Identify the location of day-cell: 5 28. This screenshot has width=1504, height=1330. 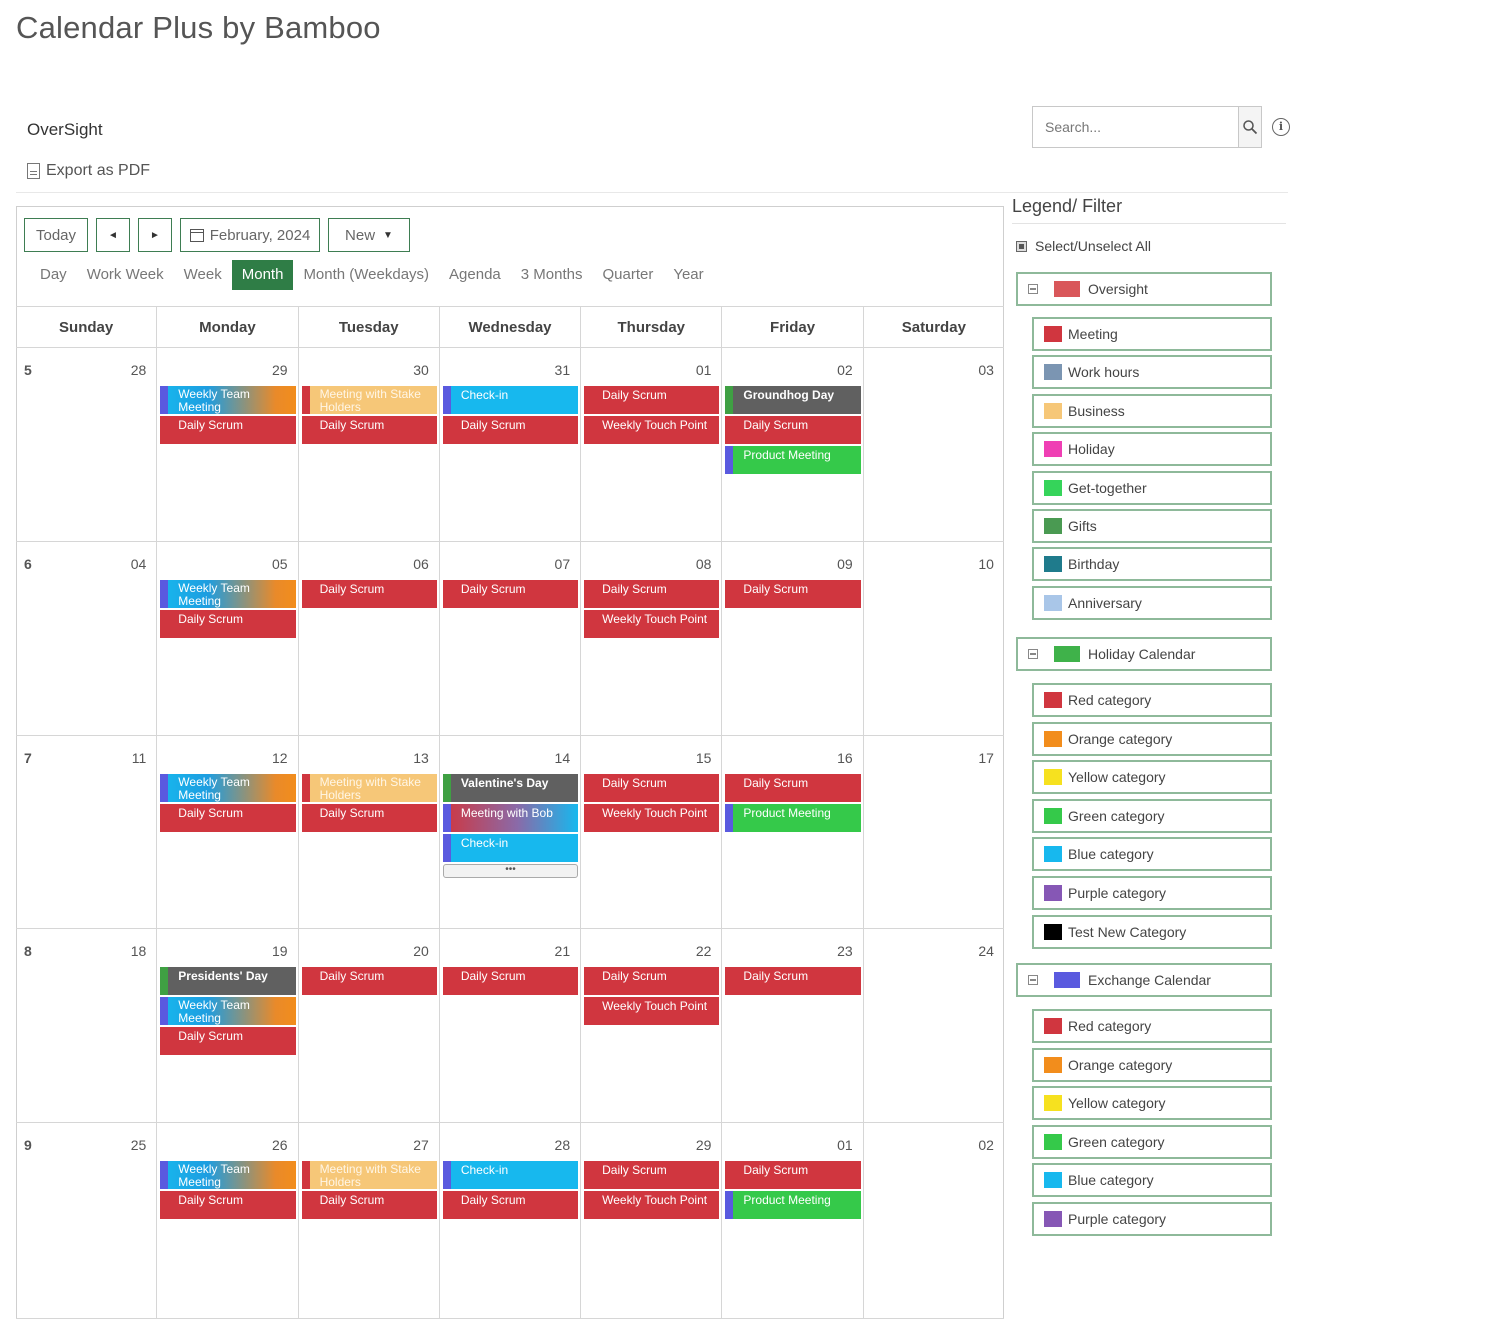
(87, 444).